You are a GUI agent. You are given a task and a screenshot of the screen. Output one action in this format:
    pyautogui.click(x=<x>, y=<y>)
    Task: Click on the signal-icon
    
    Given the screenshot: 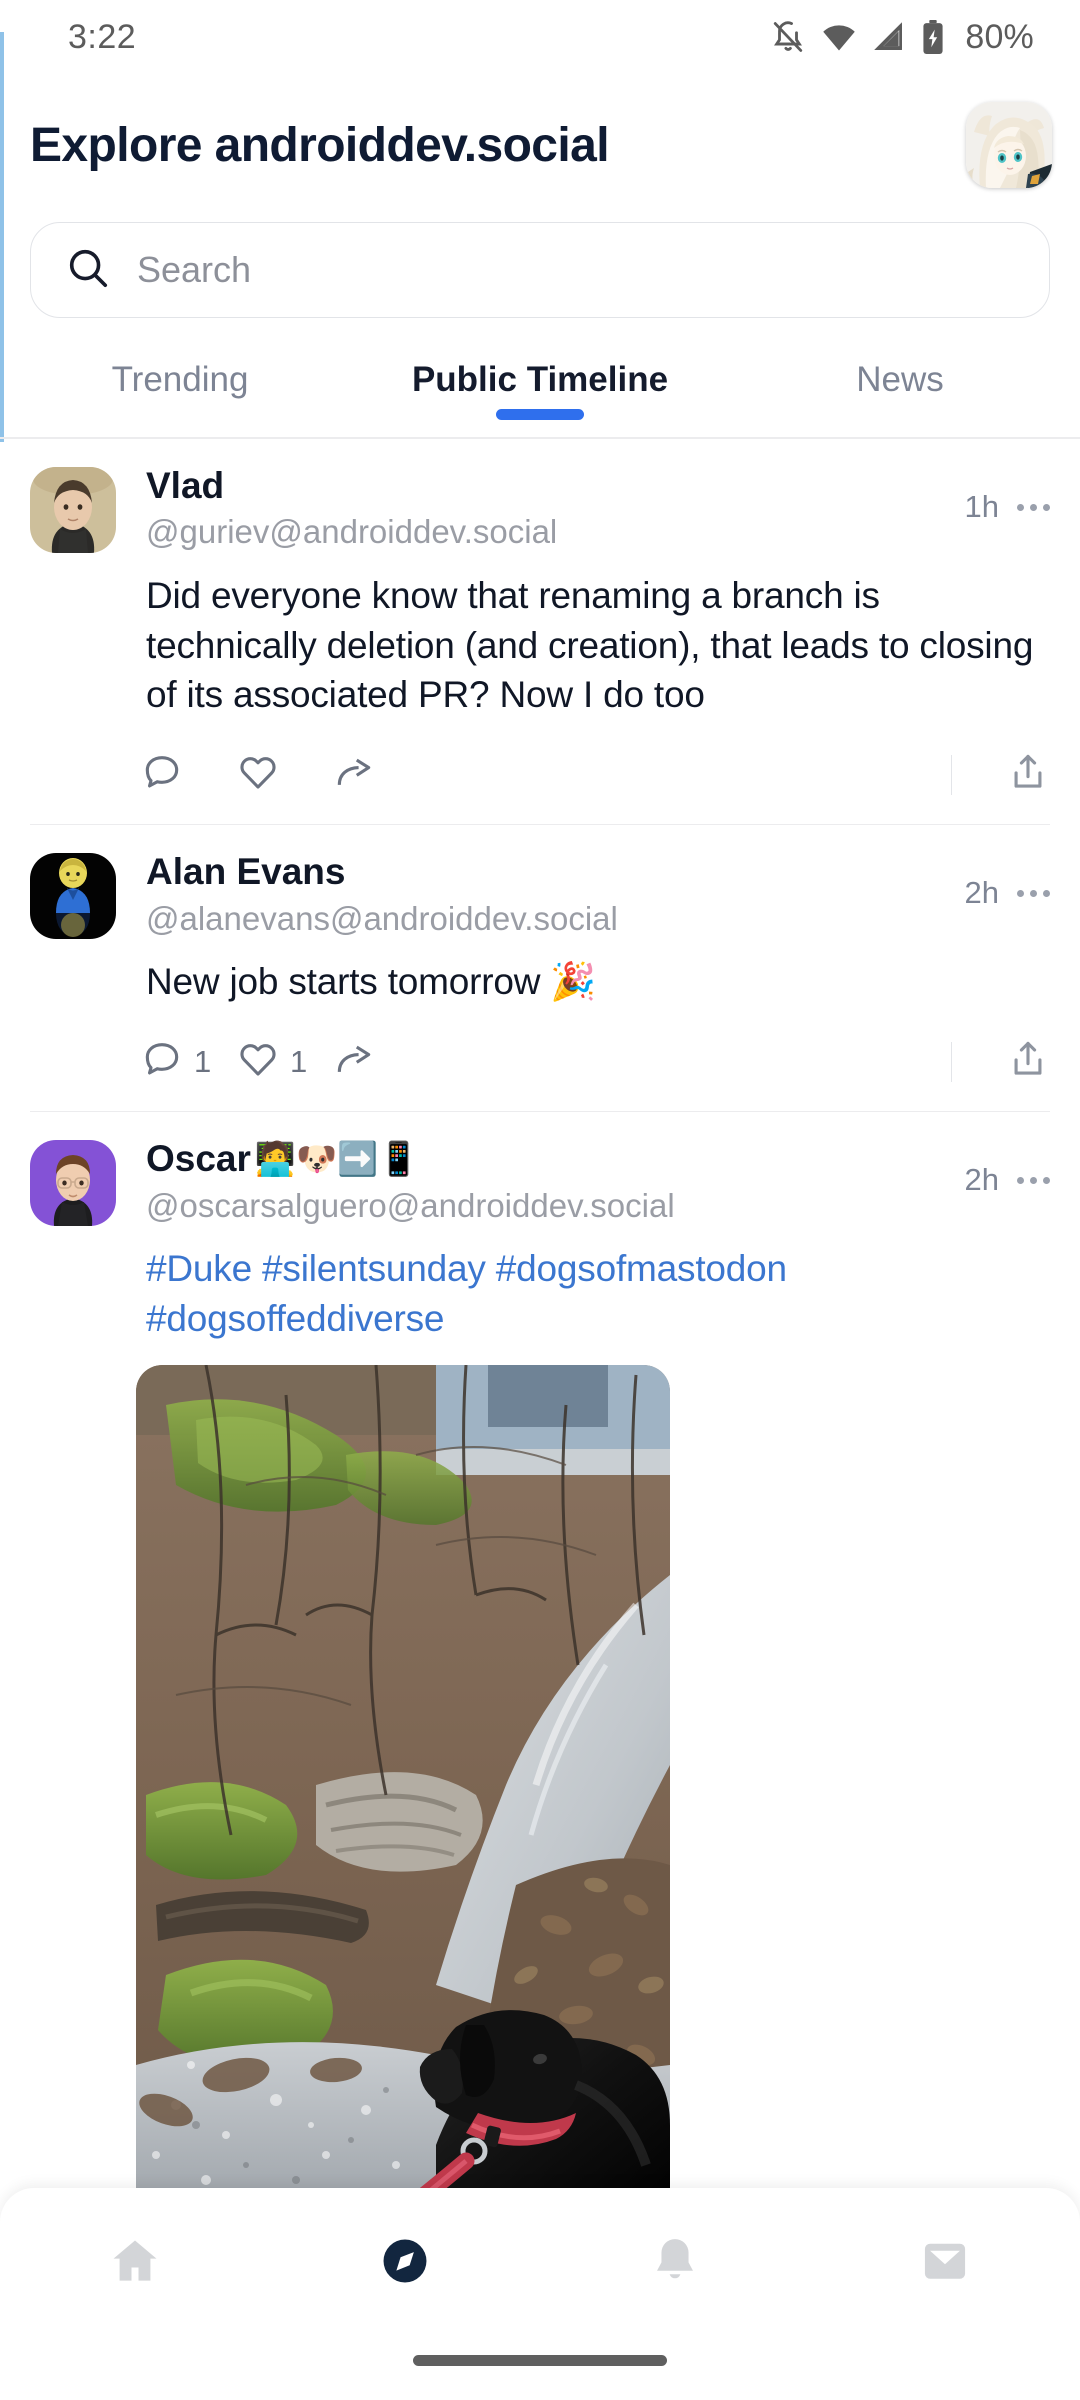 What is the action you would take?
    pyautogui.click(x=889, y=37)
    